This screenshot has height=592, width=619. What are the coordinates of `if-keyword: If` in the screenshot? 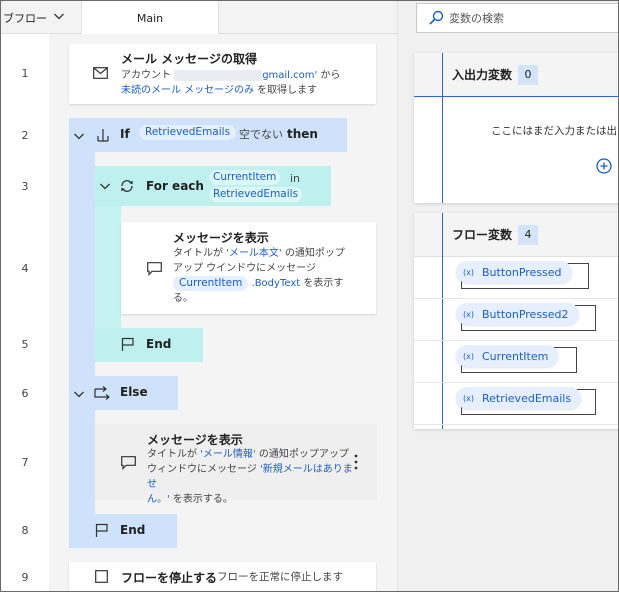 It's located at (125, 134).